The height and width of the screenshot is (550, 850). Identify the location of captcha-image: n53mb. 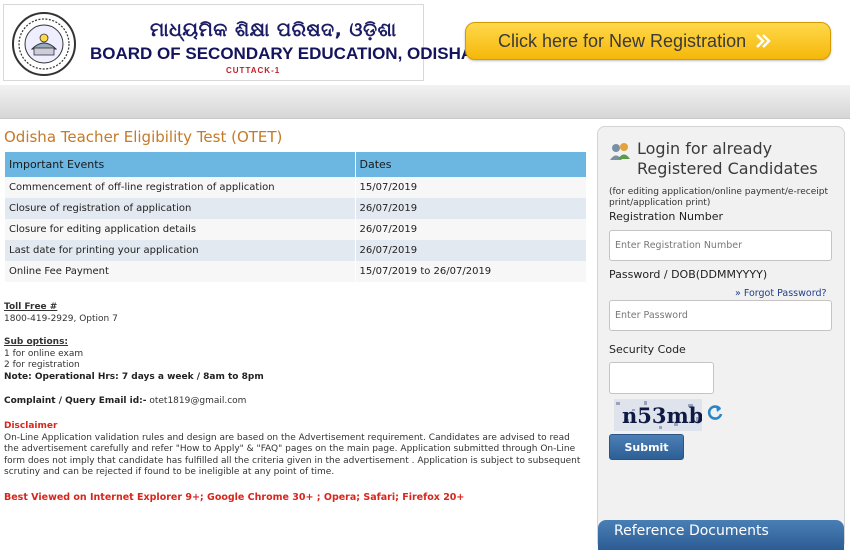
(658, 415).